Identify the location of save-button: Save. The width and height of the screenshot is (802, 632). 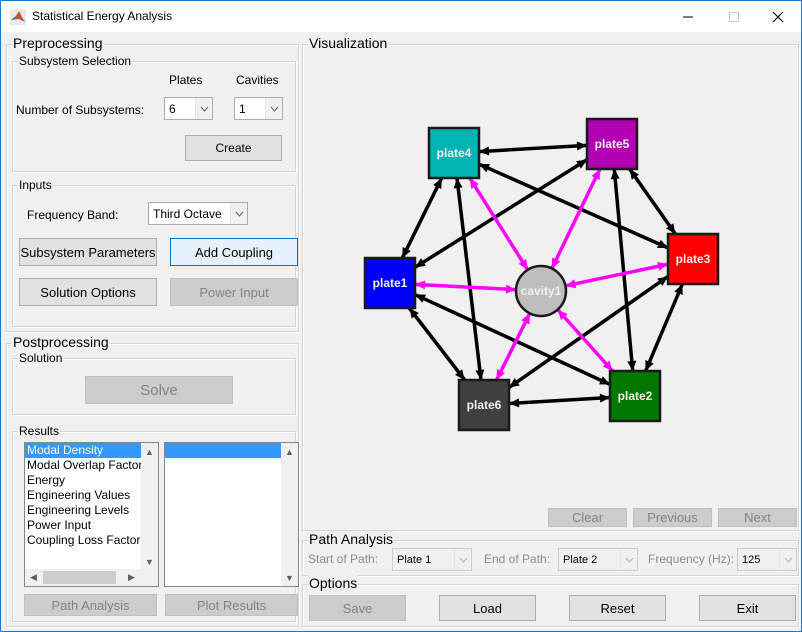
(357, 608).